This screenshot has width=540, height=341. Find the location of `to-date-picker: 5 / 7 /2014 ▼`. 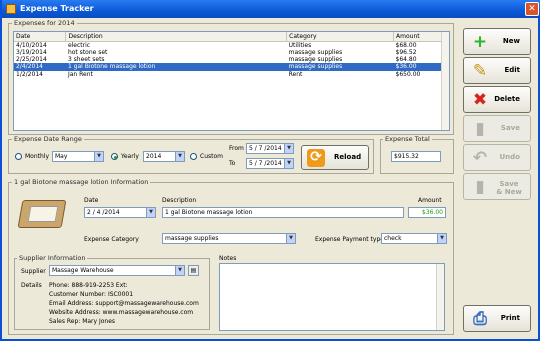

to-date-picker: 5 / 7 /2014 ▼ is located at coordinates (270, 163).